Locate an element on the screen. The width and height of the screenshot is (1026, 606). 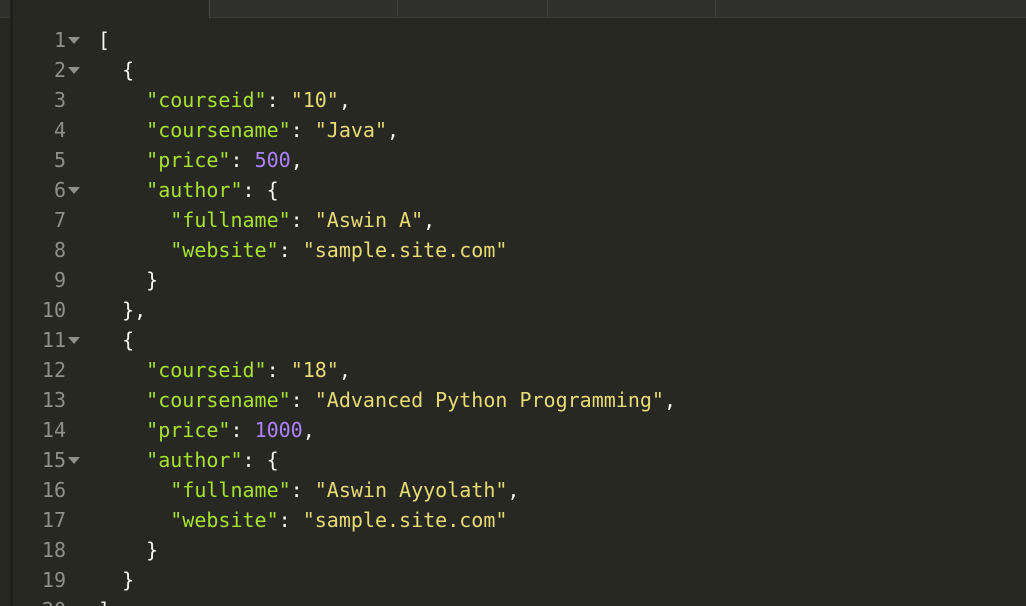
line-number: 20 is located at coordinates (54, 600).